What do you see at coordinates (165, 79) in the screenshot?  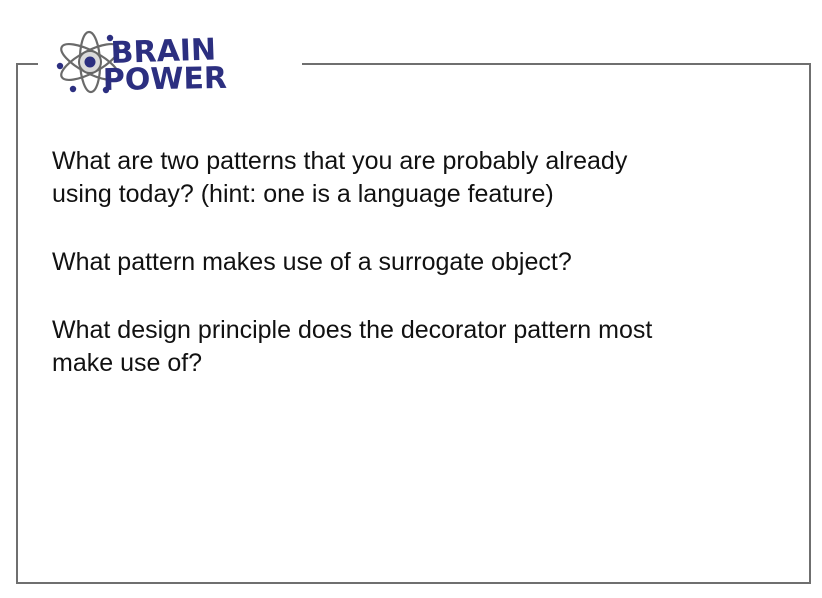 I see `logo-line-2: POWER` at bounding box center [165, 79].